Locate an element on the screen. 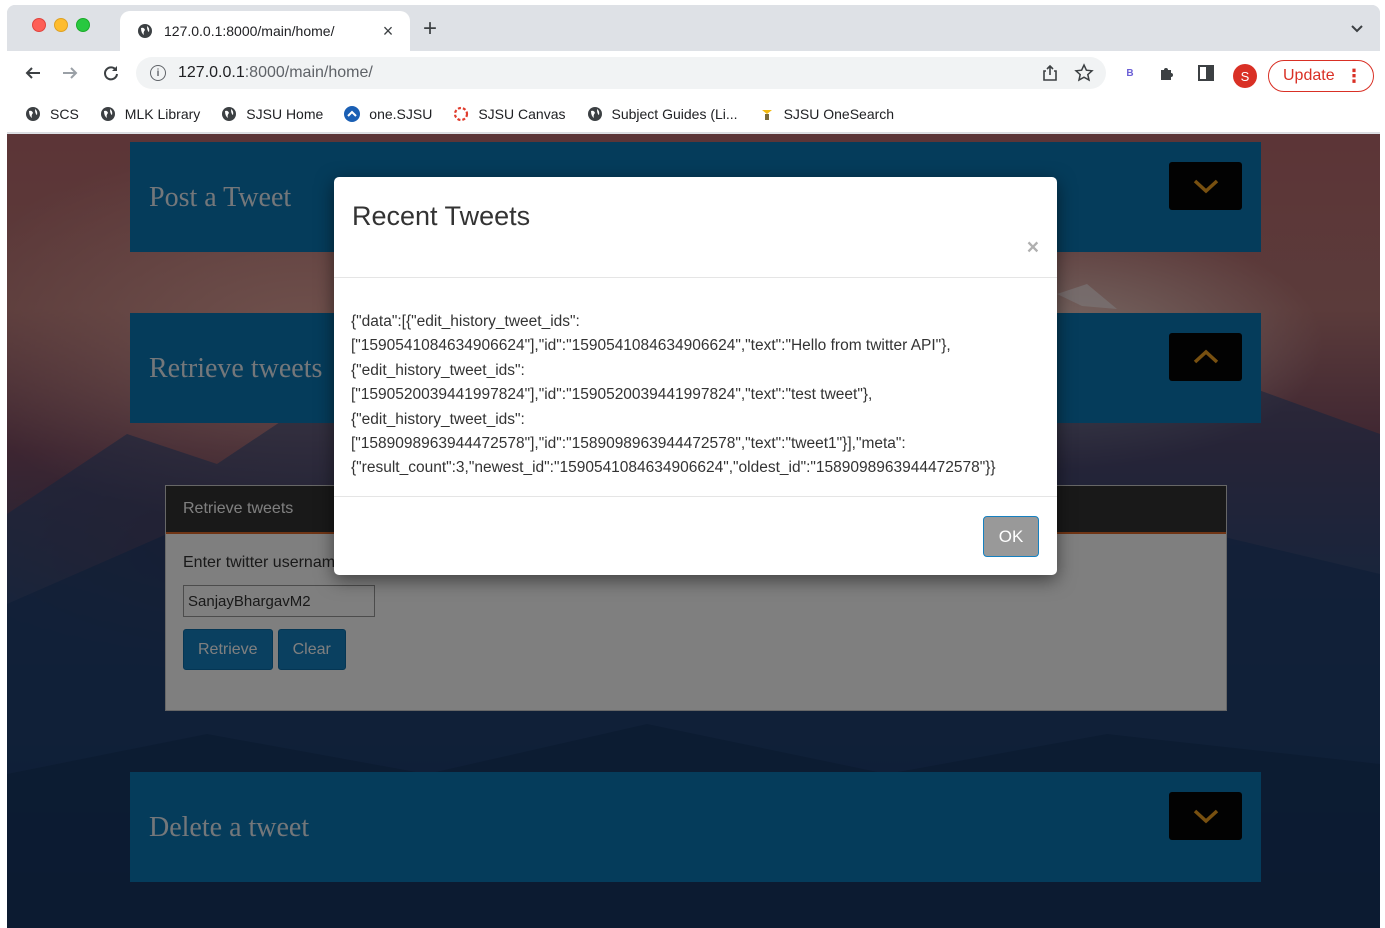  bookmark-label: SJSU Home is located at coordinates (285, 113).